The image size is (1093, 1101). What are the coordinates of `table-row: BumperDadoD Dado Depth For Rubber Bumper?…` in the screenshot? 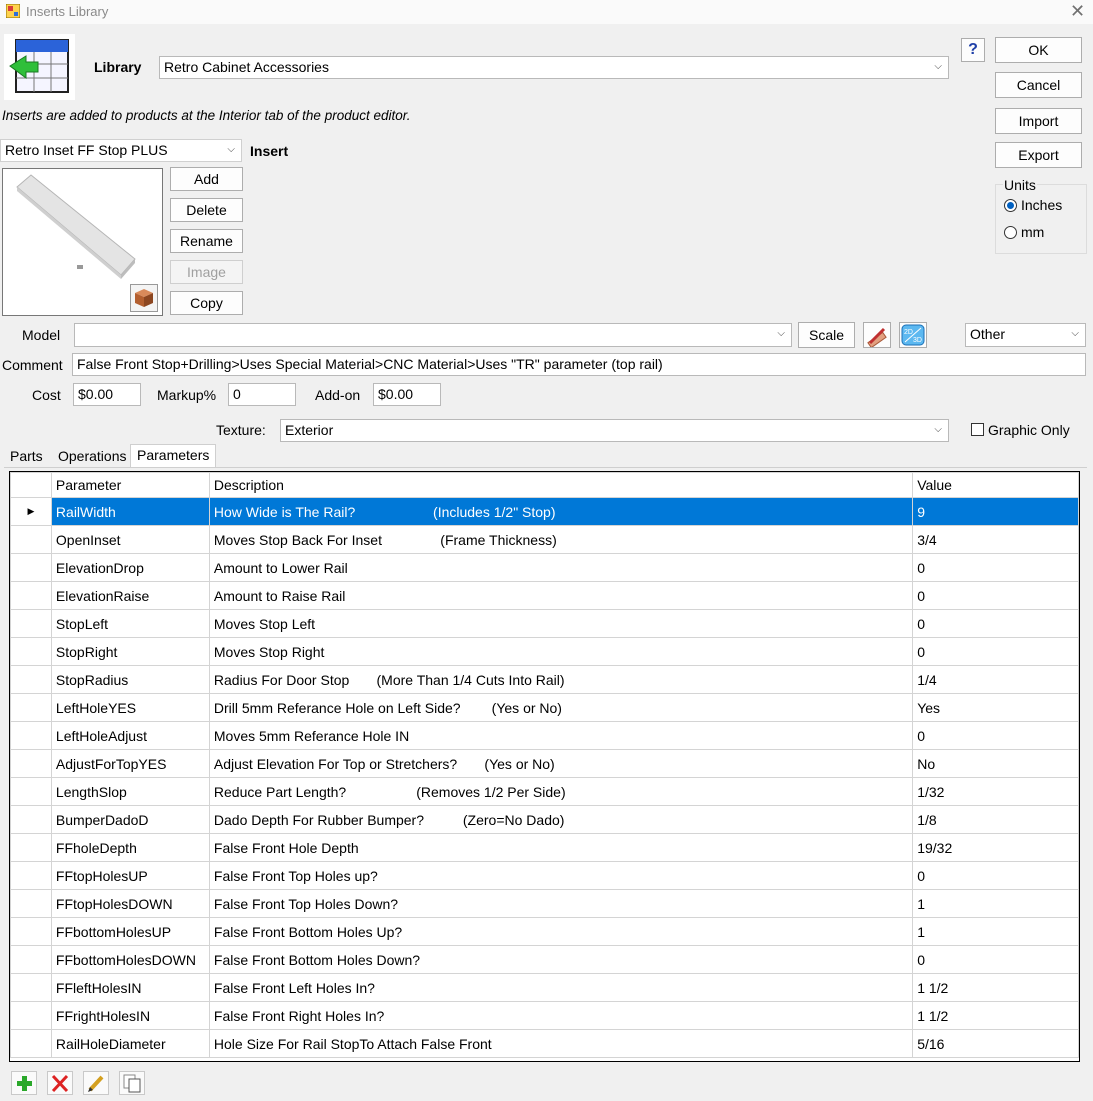 It's located at (544, 819).